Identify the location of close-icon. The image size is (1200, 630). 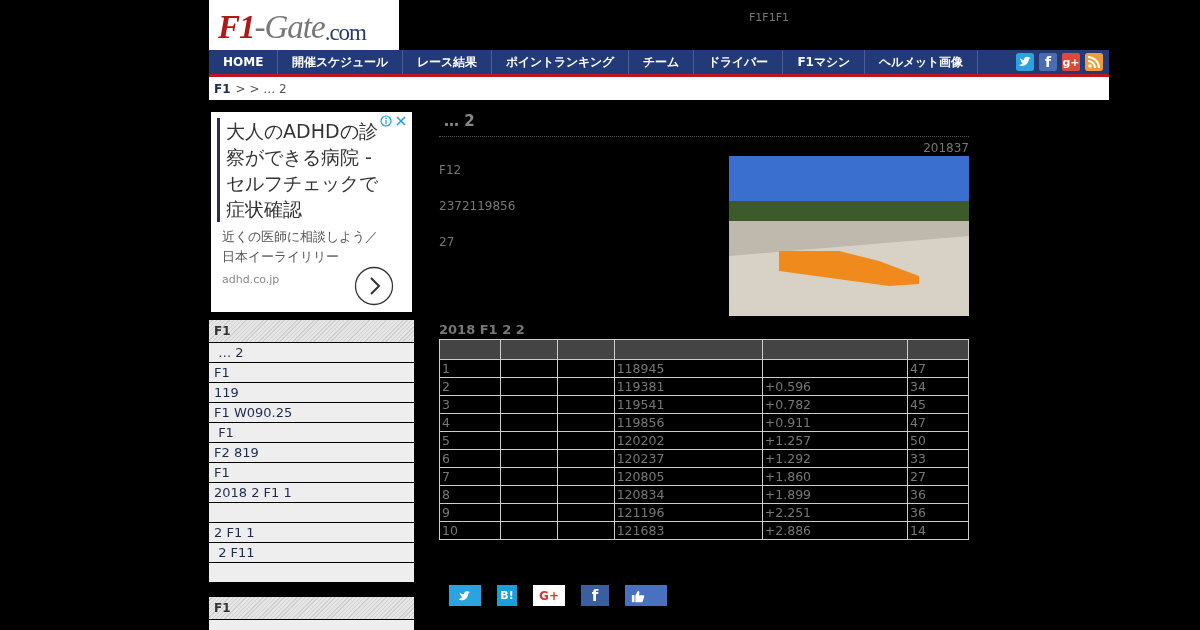
(401, 121).